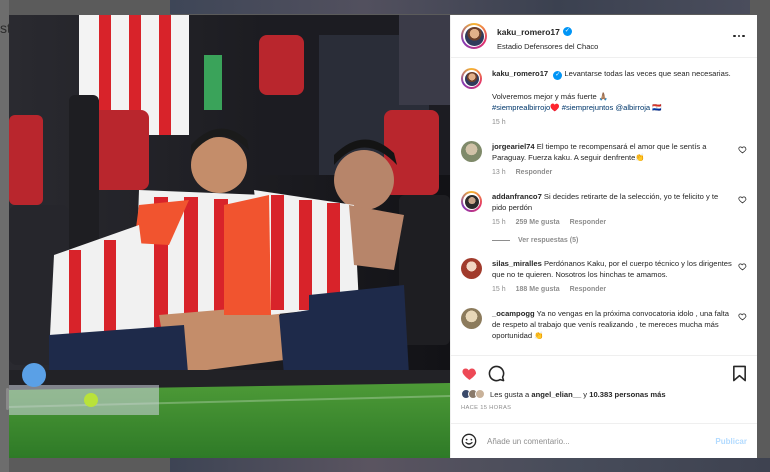  Describe the element at coordinates (471, 78) in the screenshot. I see `caption-avatar` at that location.